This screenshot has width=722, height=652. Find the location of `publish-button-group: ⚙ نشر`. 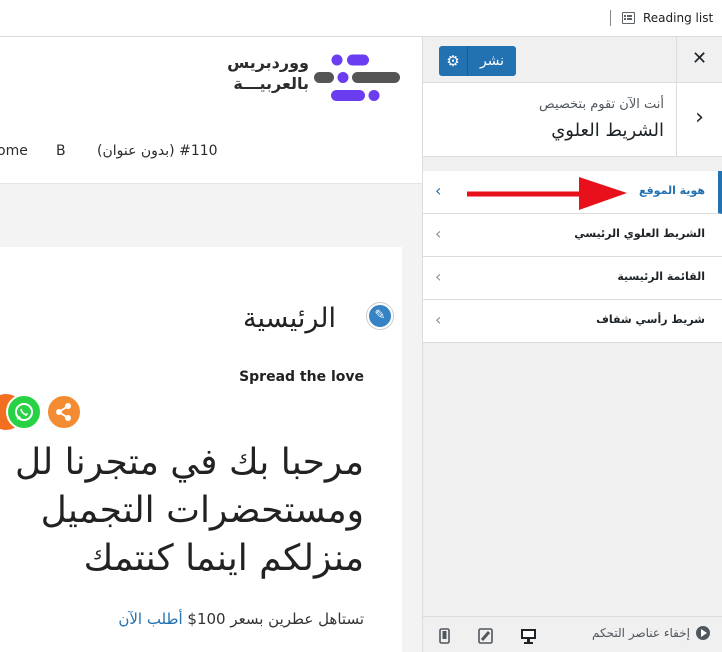

publish-button-group: ⚙ نشر is located at coordinates (477, 61).